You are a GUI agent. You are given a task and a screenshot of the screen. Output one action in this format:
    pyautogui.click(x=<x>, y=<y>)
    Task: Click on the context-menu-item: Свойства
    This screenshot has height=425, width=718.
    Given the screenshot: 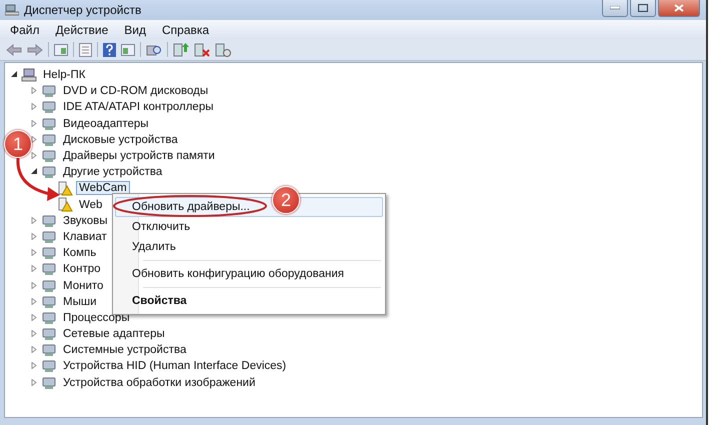 What is the action you would take?
    pyautogui.click(x=249, y=301)
    